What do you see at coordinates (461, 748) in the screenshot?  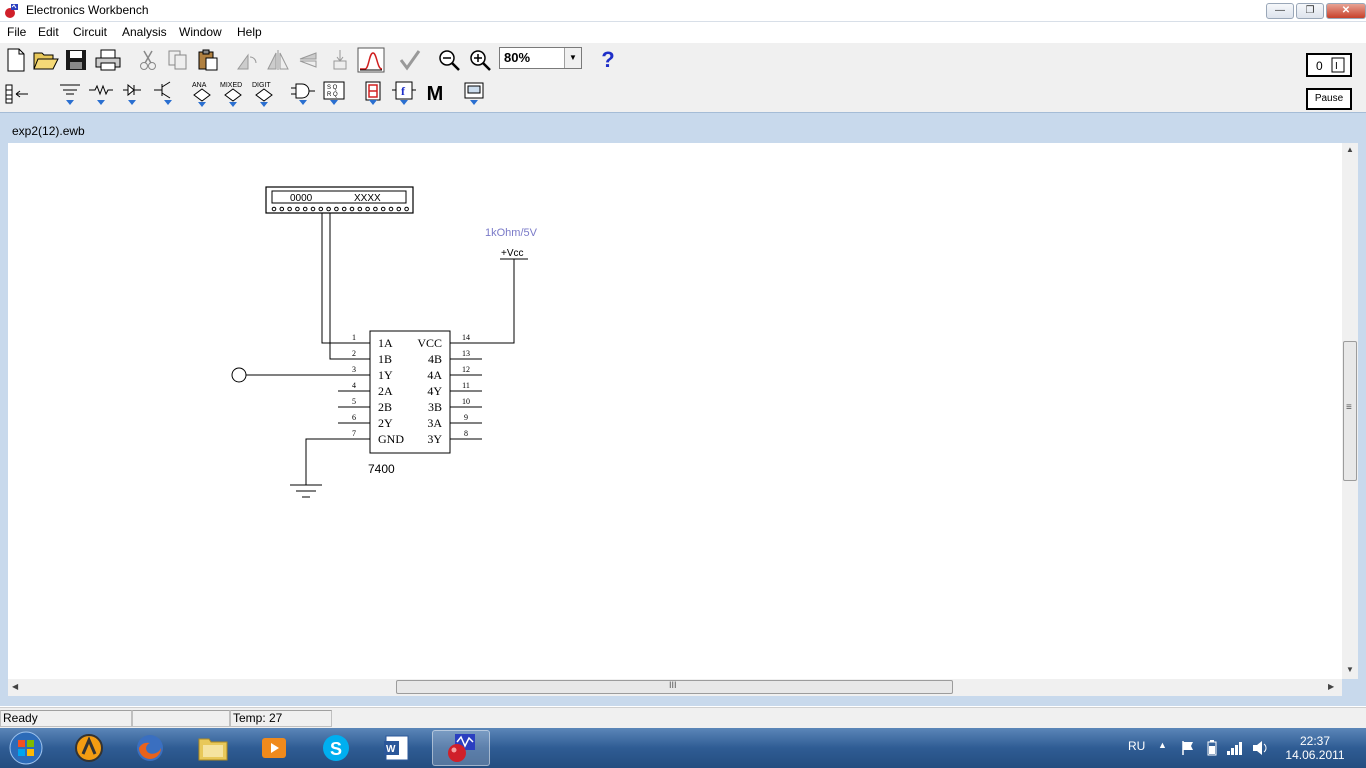 I see `taskbar-electronics-workbench` at bounding box center [461, 748].